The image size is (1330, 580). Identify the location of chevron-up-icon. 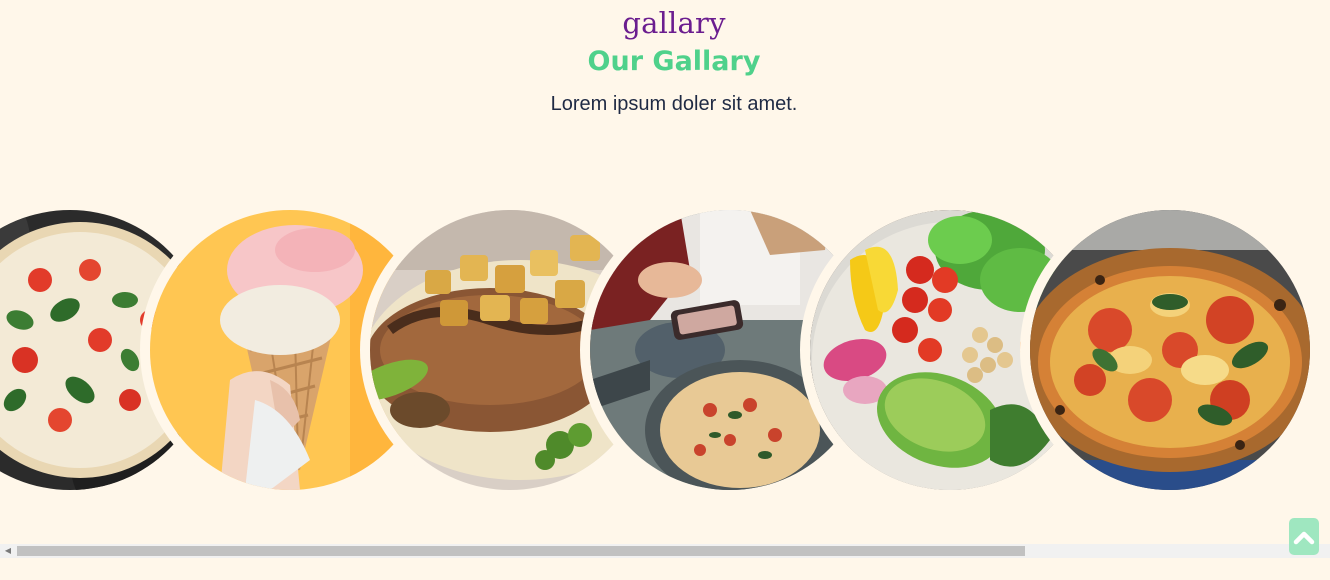
(1304, 537).